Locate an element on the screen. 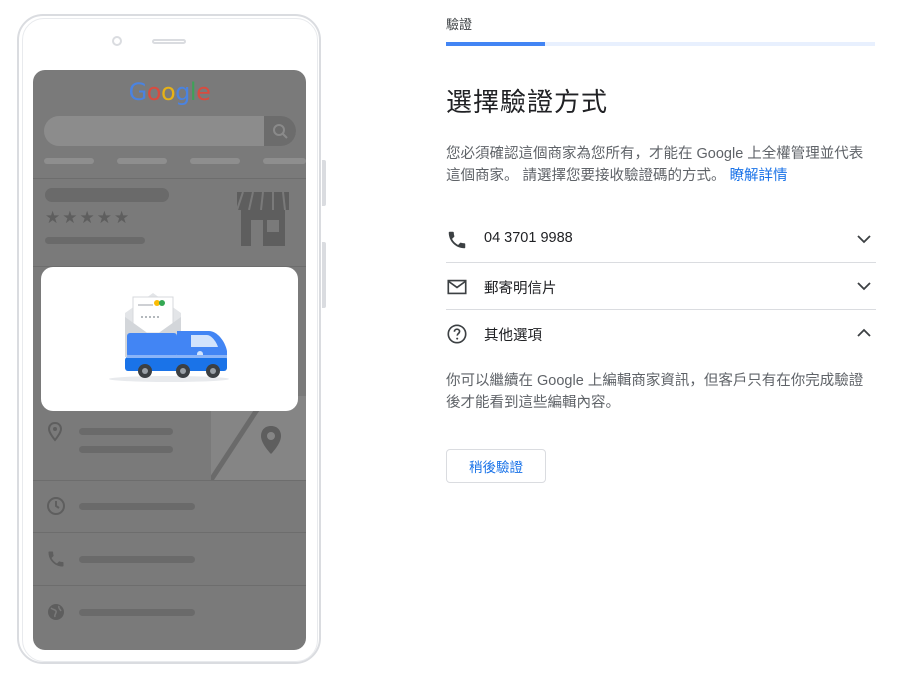 The height and width of the screenshot is (675, 900). learn-more-link: 瞭解詳情 is located at coordinates (759, 176).